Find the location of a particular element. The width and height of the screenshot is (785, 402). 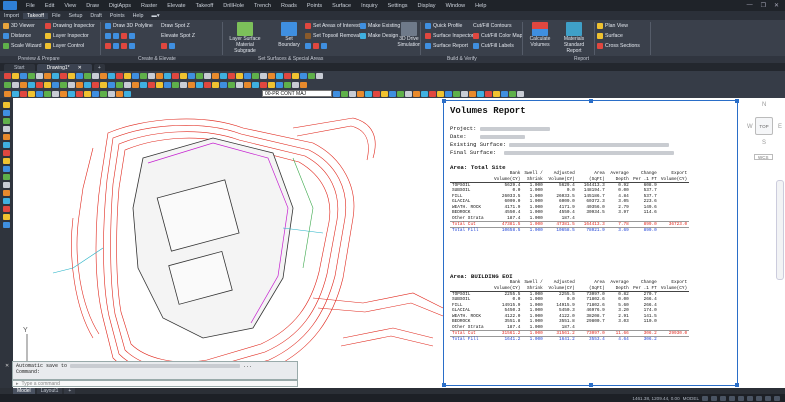

layer-surface-button: Layer Surface Material Subgrade is located at coordinates (245, 38).